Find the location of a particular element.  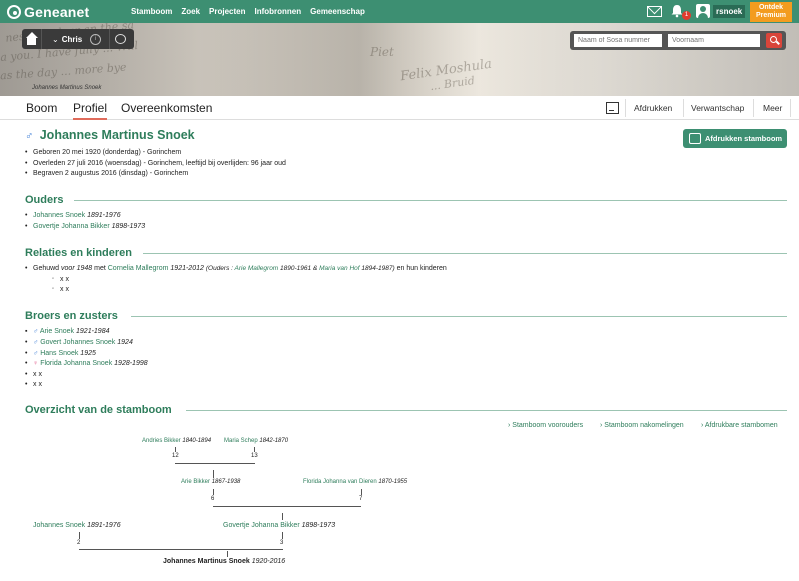

tab-boom: Boom is located at coordinates (41, 108).